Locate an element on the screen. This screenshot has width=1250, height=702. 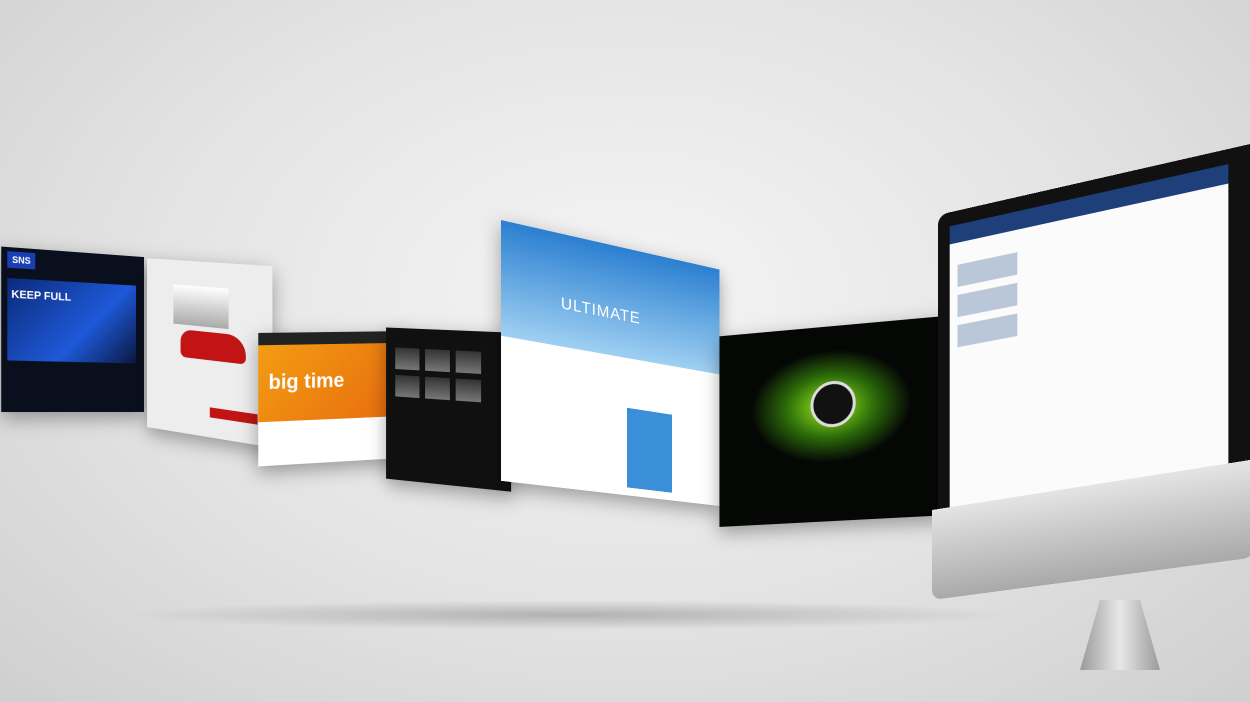
website-panel-orange: big time is located at coordinates (331, 399).